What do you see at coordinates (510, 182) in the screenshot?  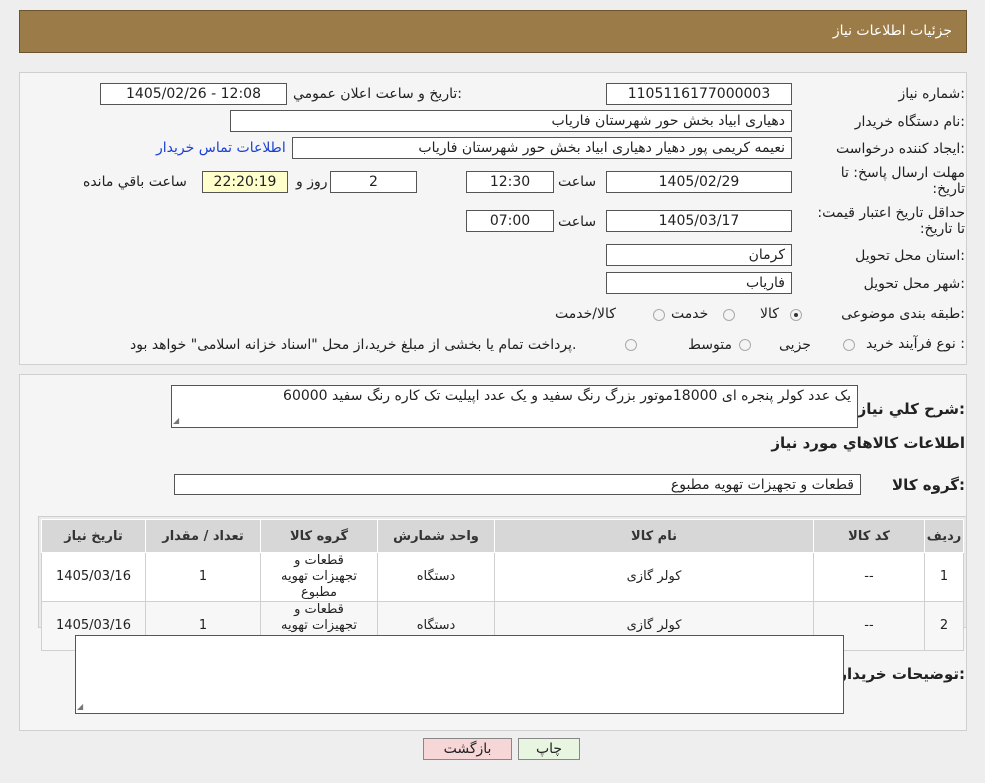 I see `deadline-time-field: 12:30` at bounding box center [510, 182].